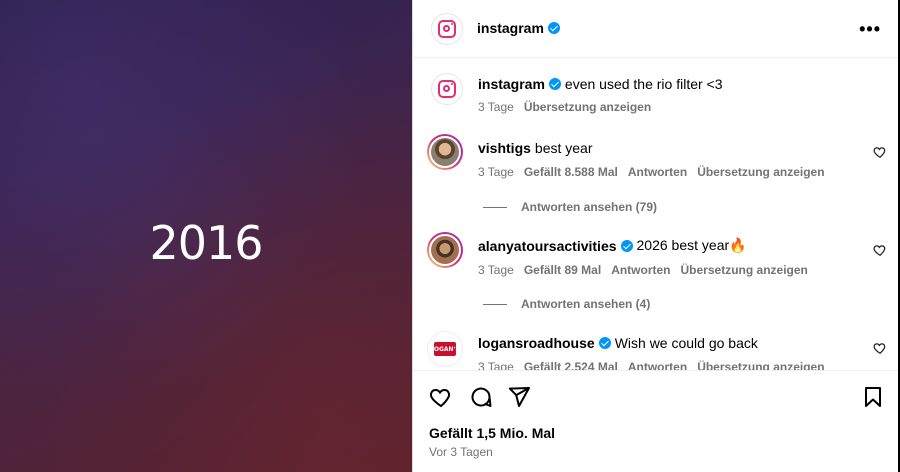 The height and width of the screenshot is (472, 900). I want to click on comment-line: alanyatoursactivities 2026 best year🔥, so click(612, 245).